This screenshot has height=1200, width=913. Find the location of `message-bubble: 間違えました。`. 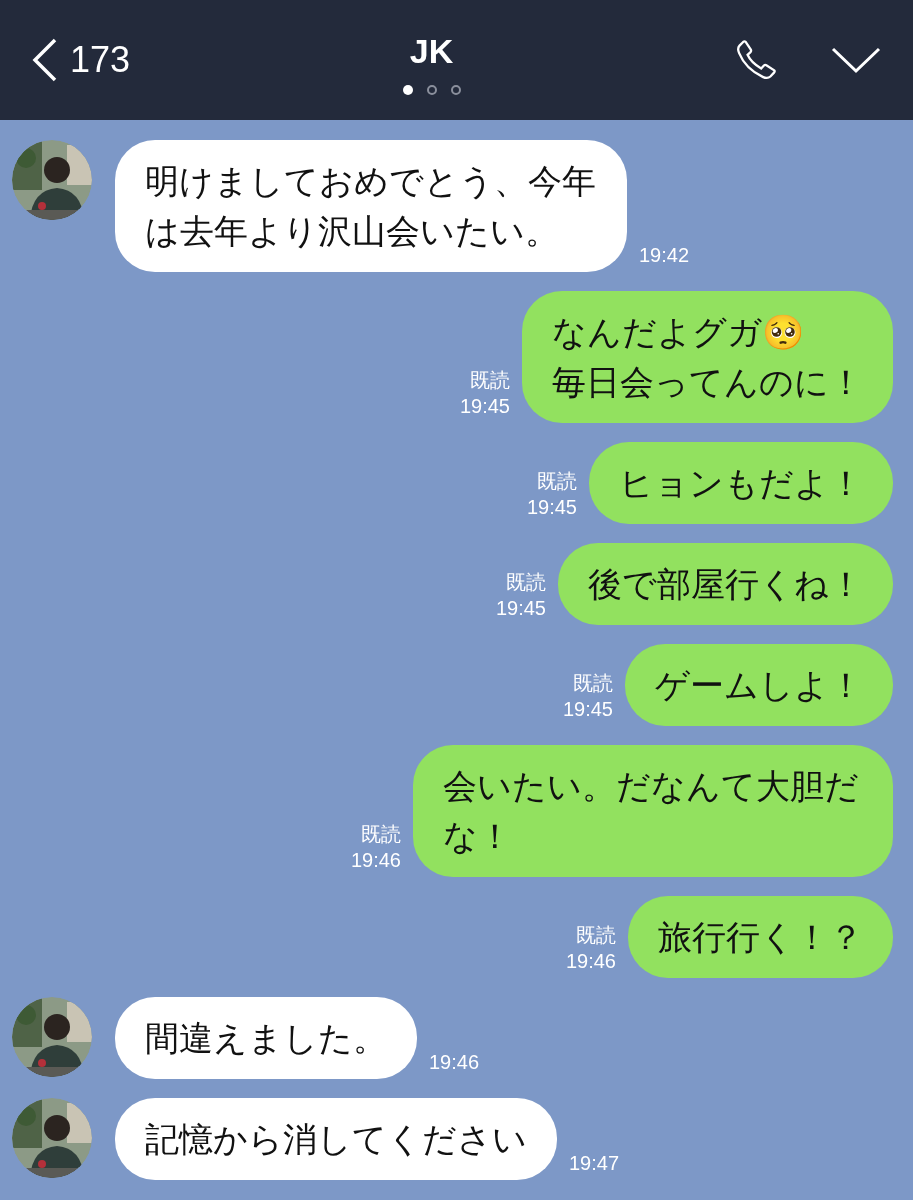

message-bubble: 間違えました。 is located at coordinates (266, 1038).